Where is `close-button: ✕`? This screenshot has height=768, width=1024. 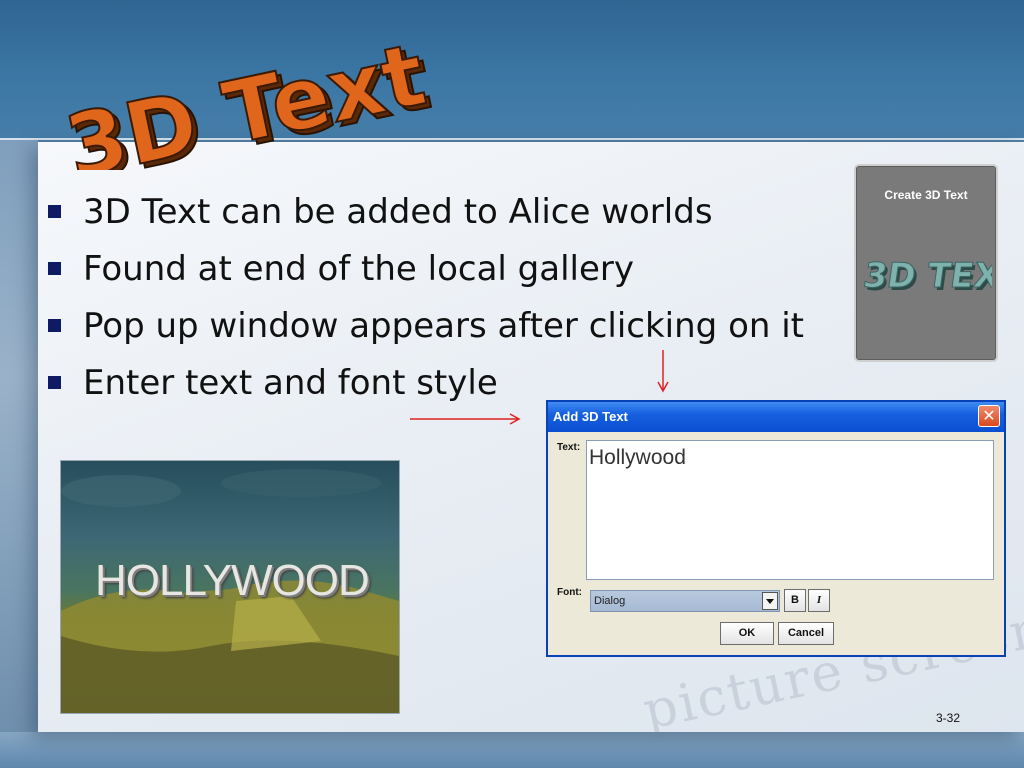
close-button: ✕ is located at coordinates (989, 416).